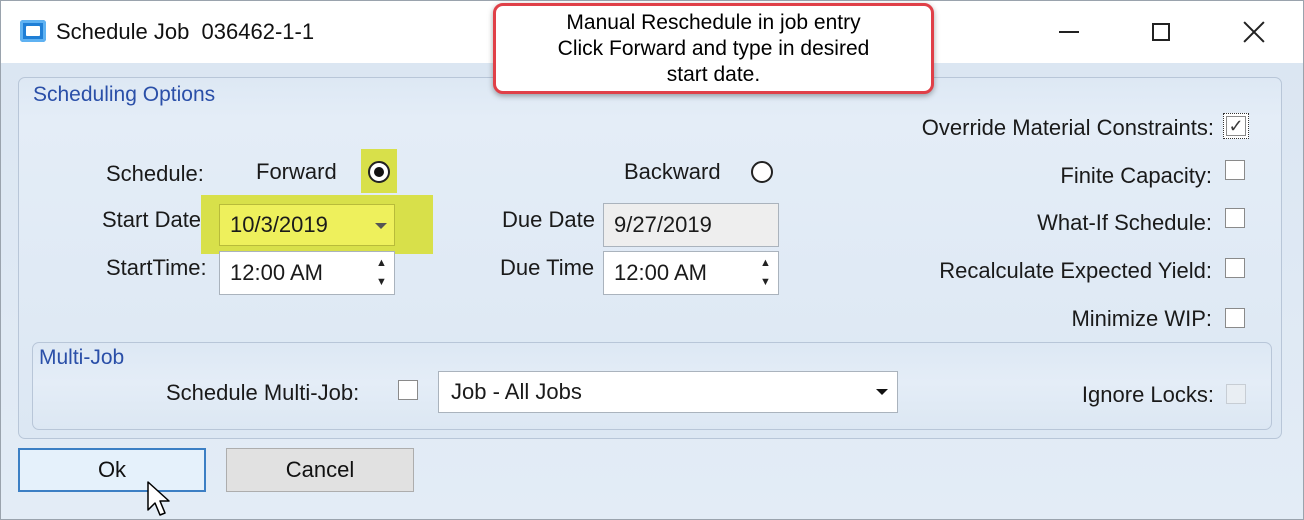 Image resolution: width=1304 pixels, height=520 pixels. What do you see at coordinates (156, 267) in the screenshot?
I see `start-time-label: StartTime:` at bounding box center [156, 267].